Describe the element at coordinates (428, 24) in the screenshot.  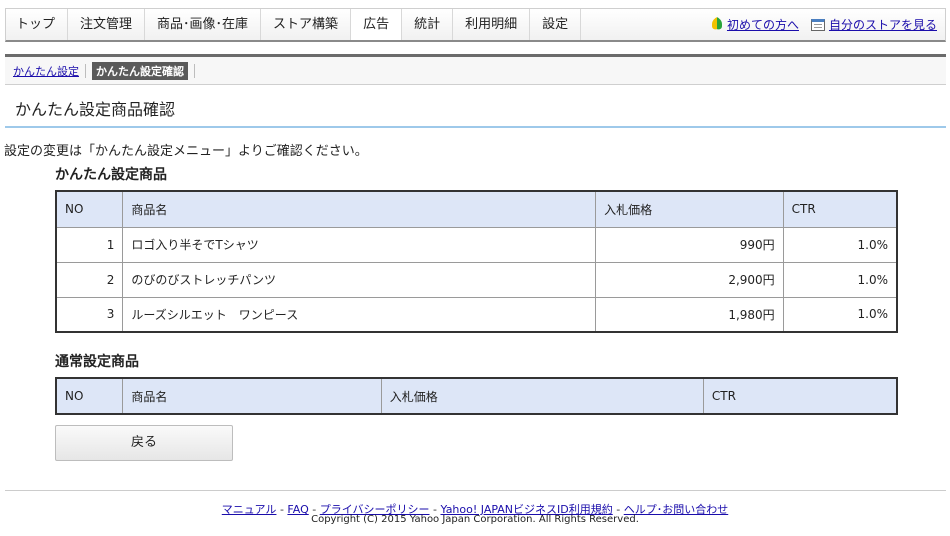
I see `tab-statistics: 統計` at that location.